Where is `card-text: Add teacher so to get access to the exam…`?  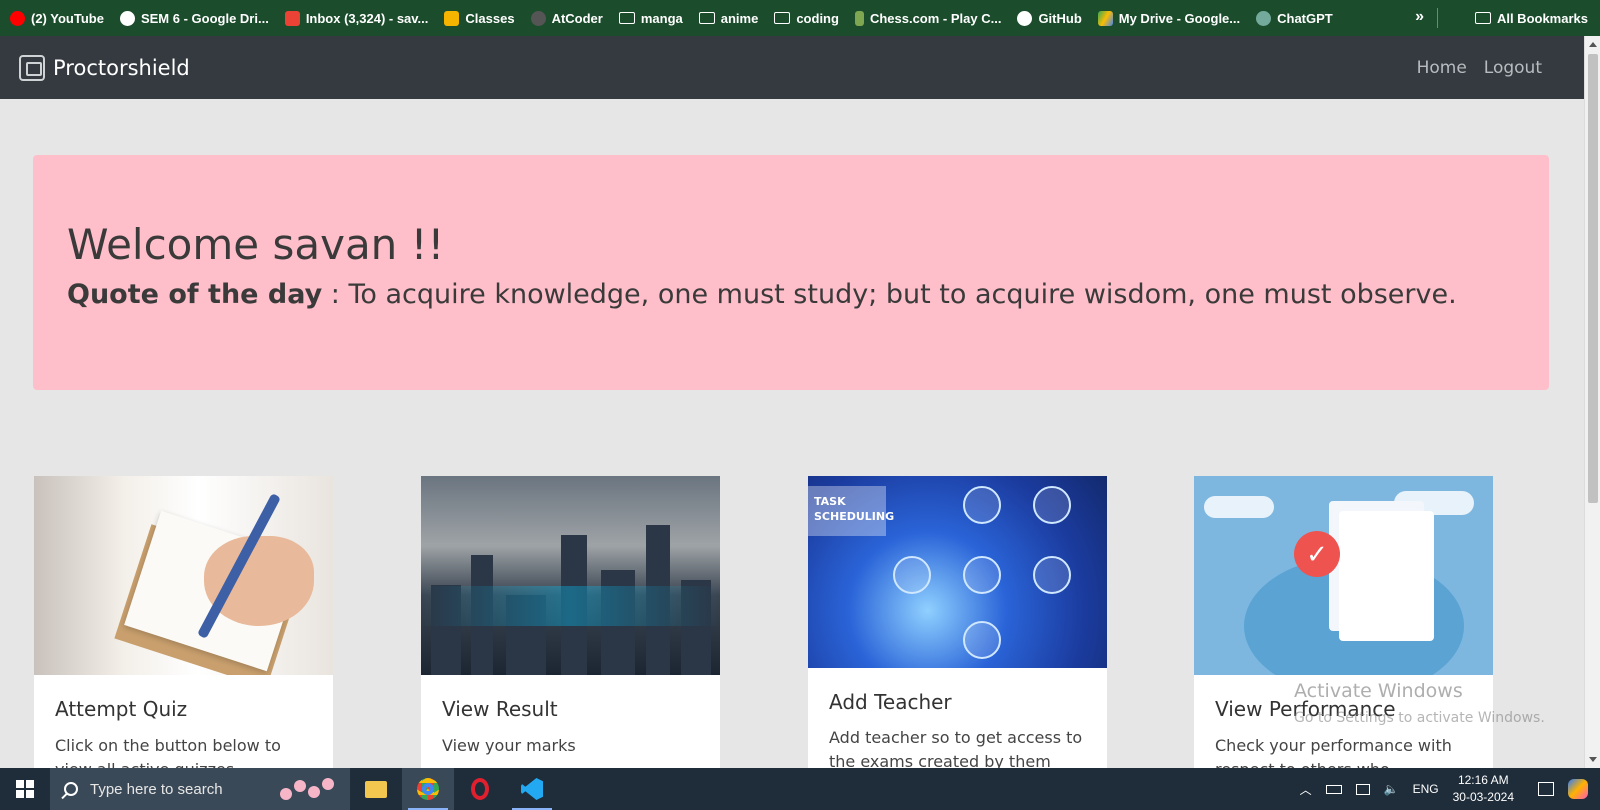 card-text: Add teacher so to get access to the exam… is located at coordinates (956, 749).